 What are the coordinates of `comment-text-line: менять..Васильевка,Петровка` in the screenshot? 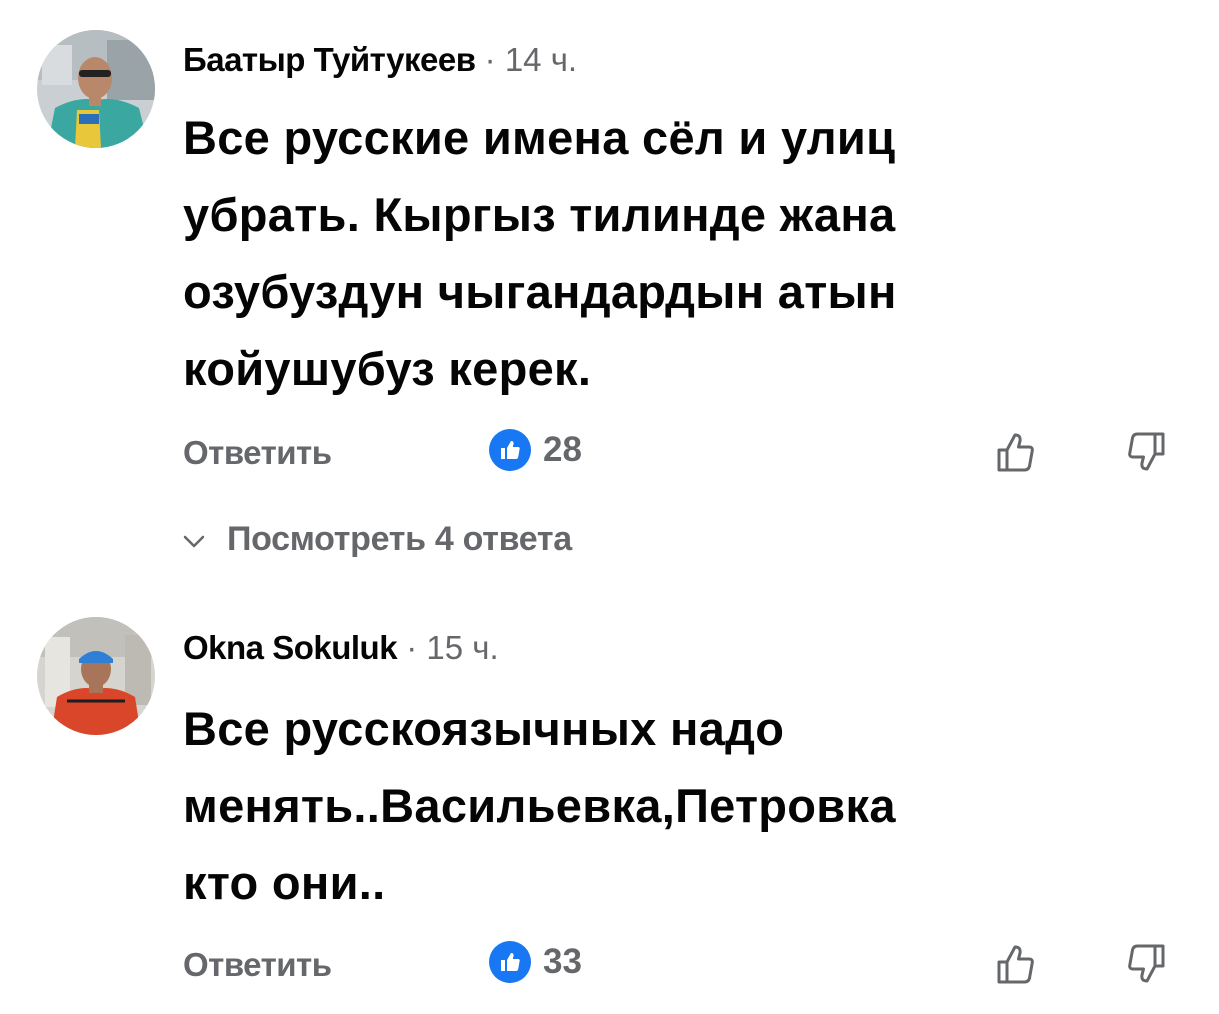 It's located at (539, 805).